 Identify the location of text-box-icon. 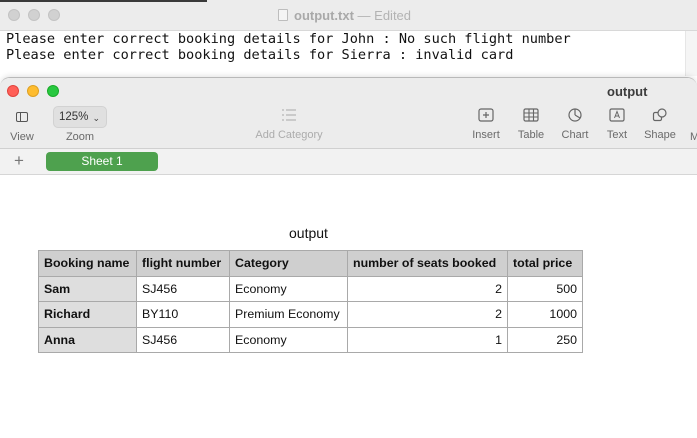
(617, 115).